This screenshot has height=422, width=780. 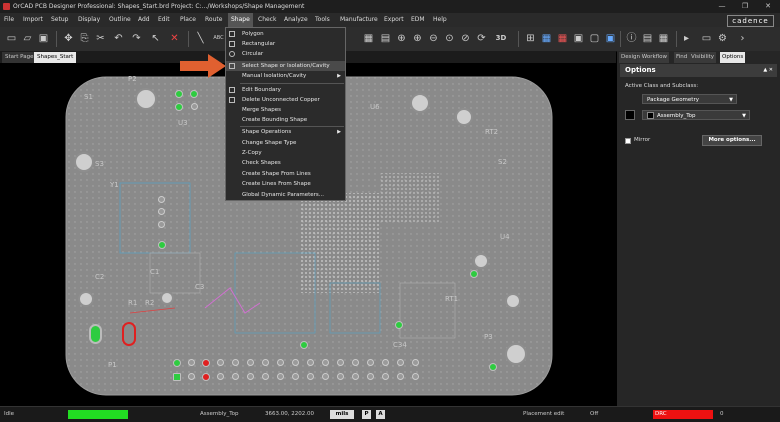 What do you see at coordinates (630, 115) in the screenshot?
I see `subclass-color-swatch` at bounding box center [630, 115].